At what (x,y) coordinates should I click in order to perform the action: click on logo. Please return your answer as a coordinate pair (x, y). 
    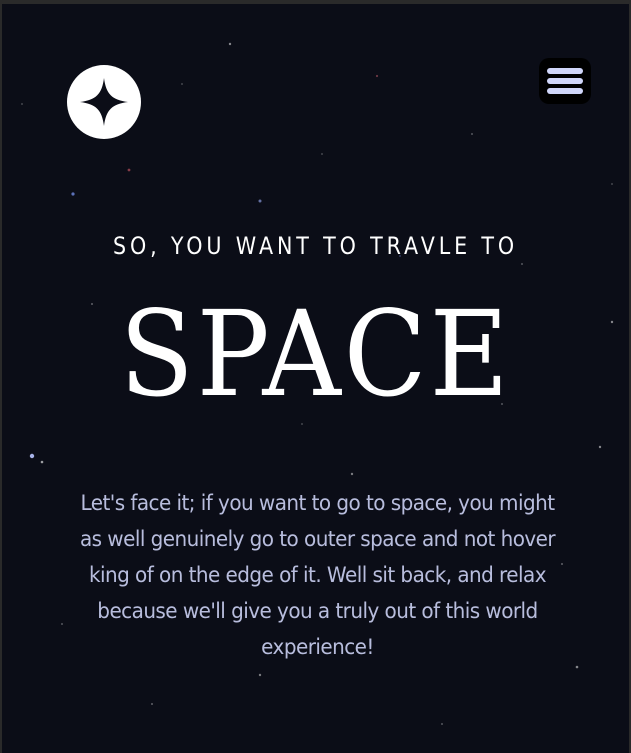
    Looking at the image, I should click on (104, 102).